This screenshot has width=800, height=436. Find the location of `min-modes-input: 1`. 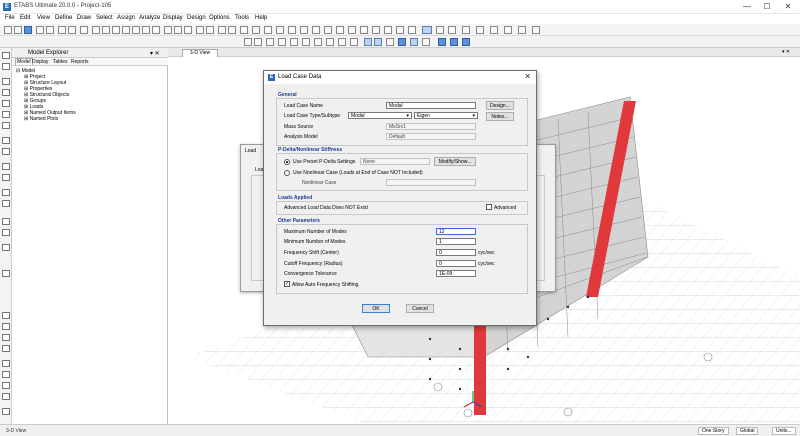

min-modes-input: 1 is located at coordinates (456, 241).